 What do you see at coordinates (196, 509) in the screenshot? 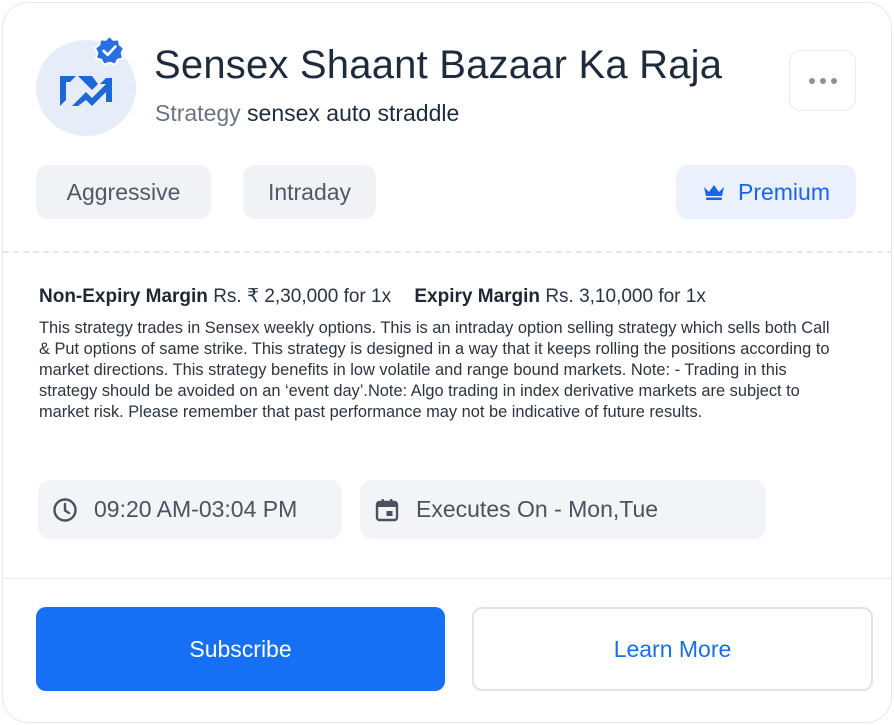
I see `execution-time-text: 09:20 AM-03:04 PM` at bounding box center [196, 509].